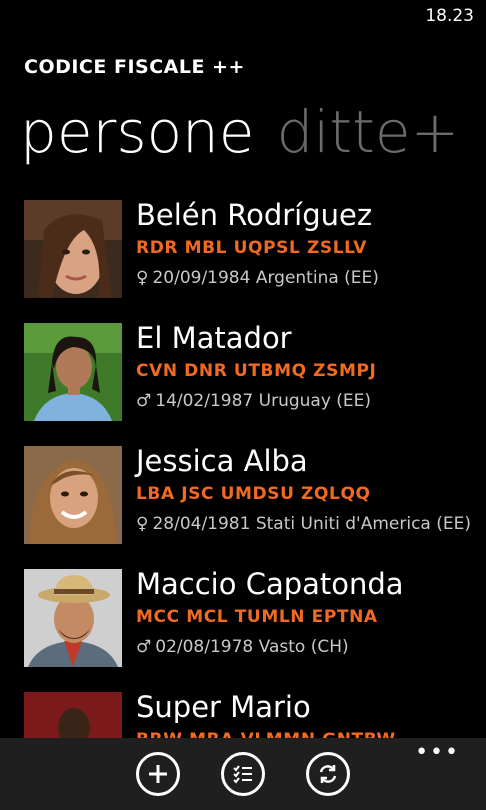 The width and height of the screenshot is (486, 810). I want to click on person-meta: ♂ 14/02/1987 Uruguay (EE), so click(311, 401).